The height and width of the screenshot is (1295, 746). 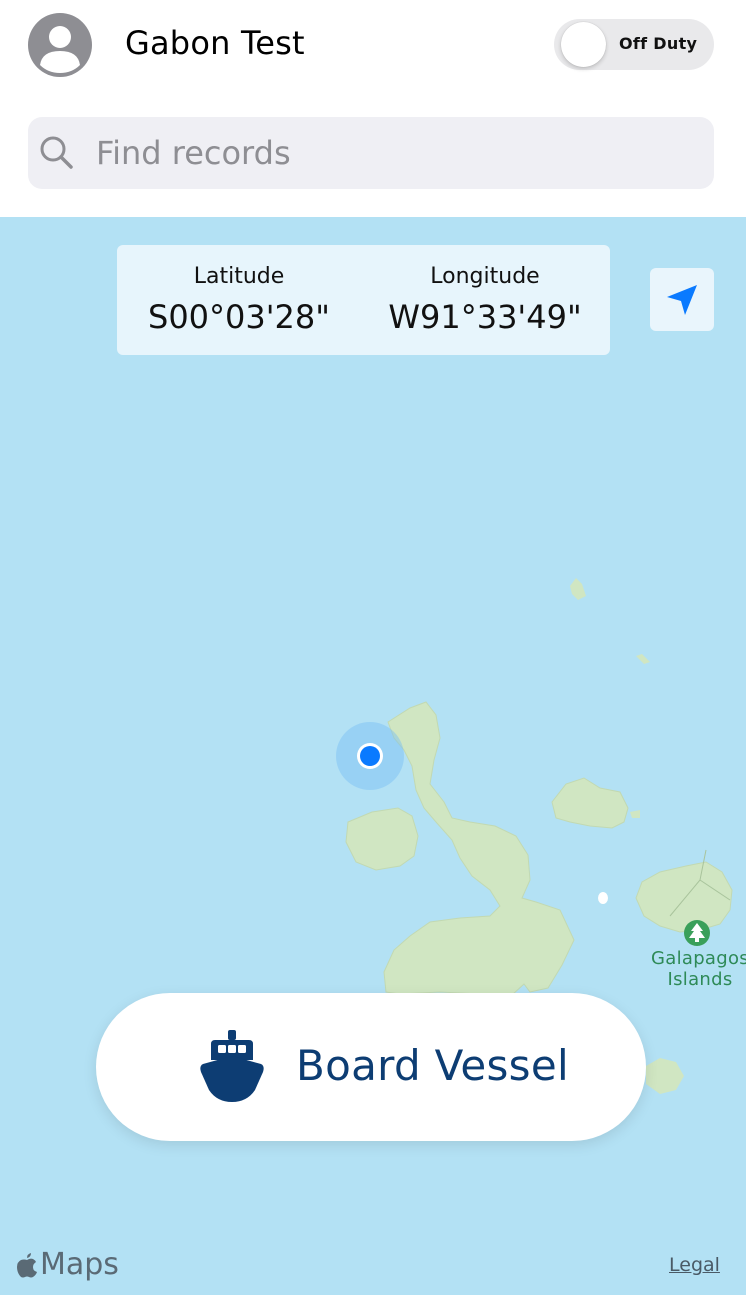 What do you see at coordinates (432, 1065) in the screenshot?
I see `board-vessel-label: Board Vessel` at bounding box center [432, 1065].